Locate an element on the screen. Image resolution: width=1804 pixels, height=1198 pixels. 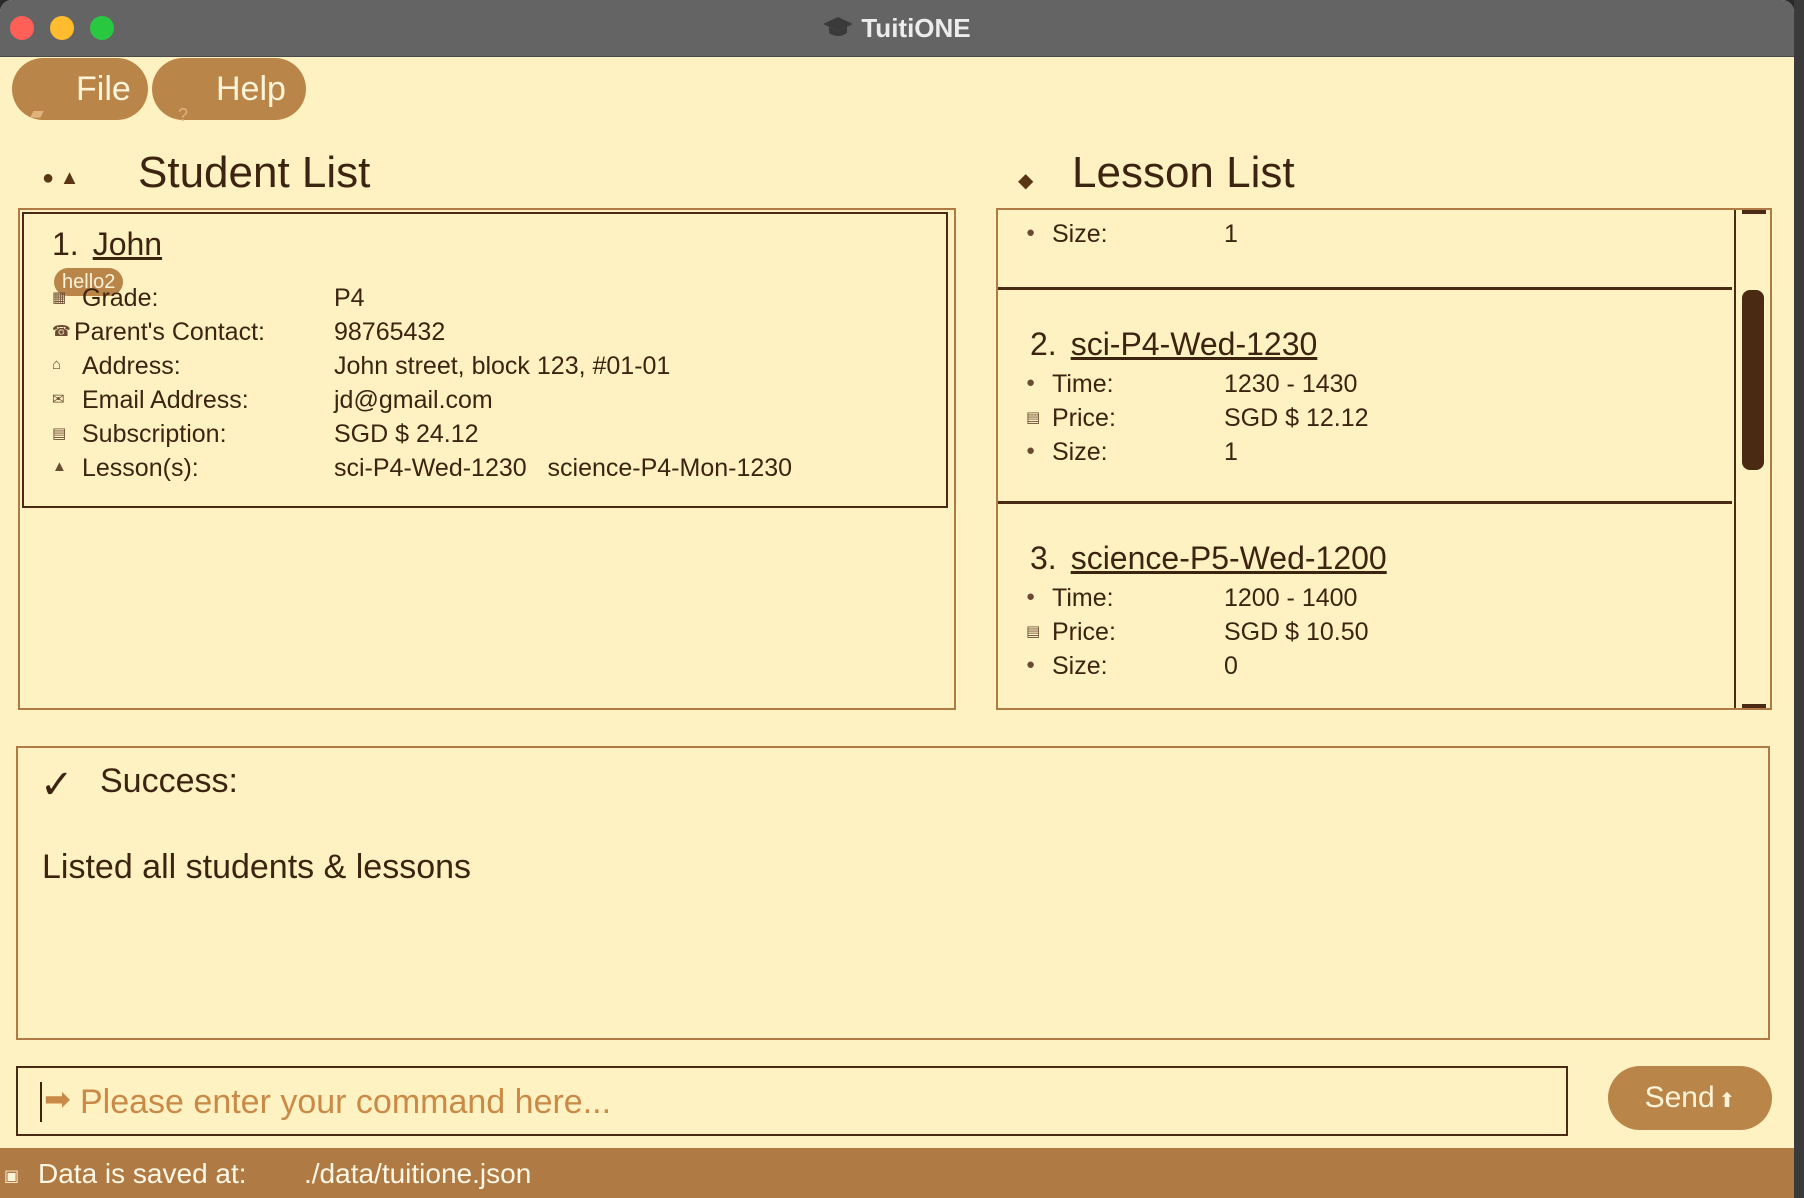
result-message: Listed all students & lessons is located at coordinates (257, 867).